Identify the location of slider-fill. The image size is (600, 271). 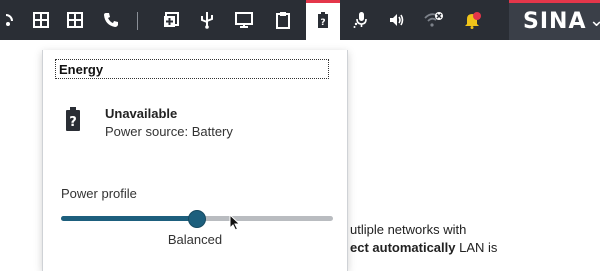
(129, 218).